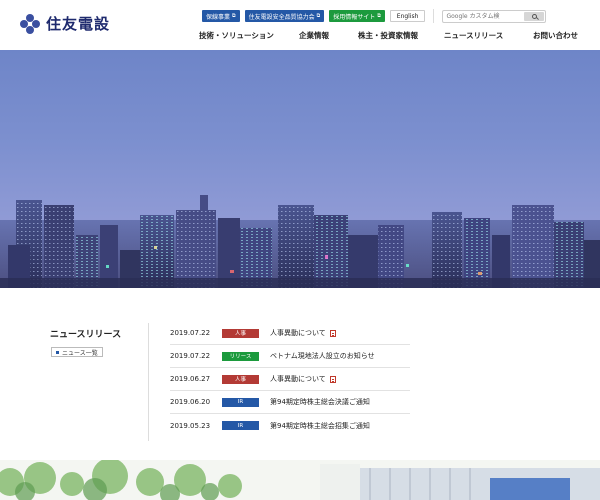 This screenshot has height=500, width=600. I want to click on logo-icon, so click(30, 23).